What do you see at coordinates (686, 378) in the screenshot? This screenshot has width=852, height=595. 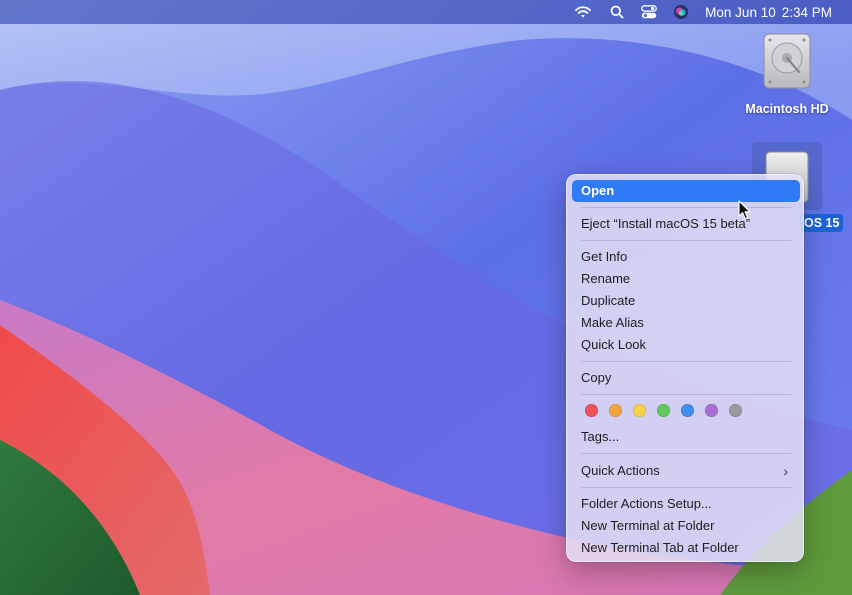 I see `menu-item-copy: Copy` at bounding box center [686, 378].